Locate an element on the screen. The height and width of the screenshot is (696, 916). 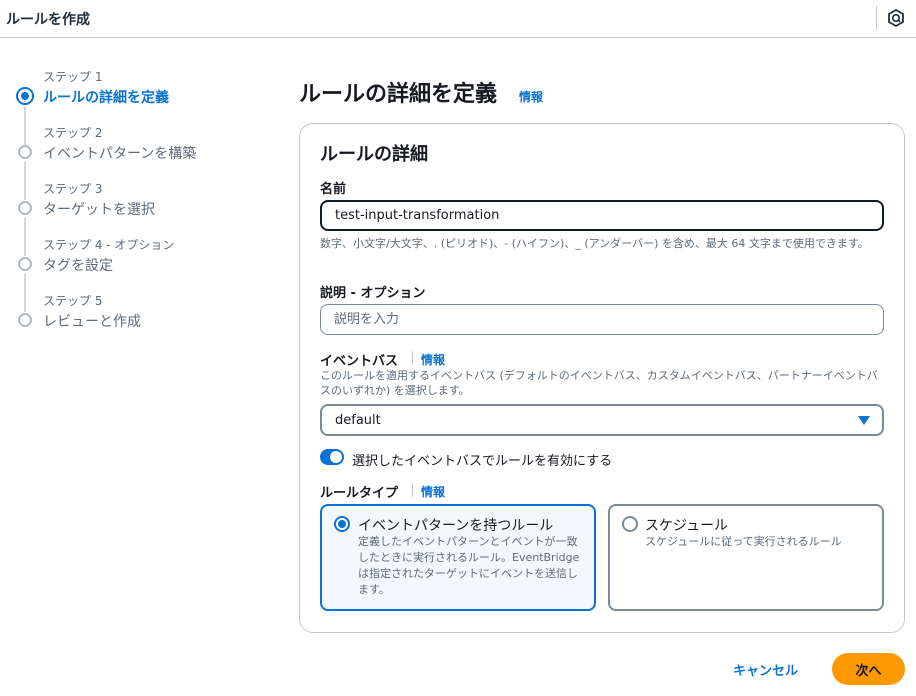
event-bus-label: イベントバス is located at coordinates (359, 361).